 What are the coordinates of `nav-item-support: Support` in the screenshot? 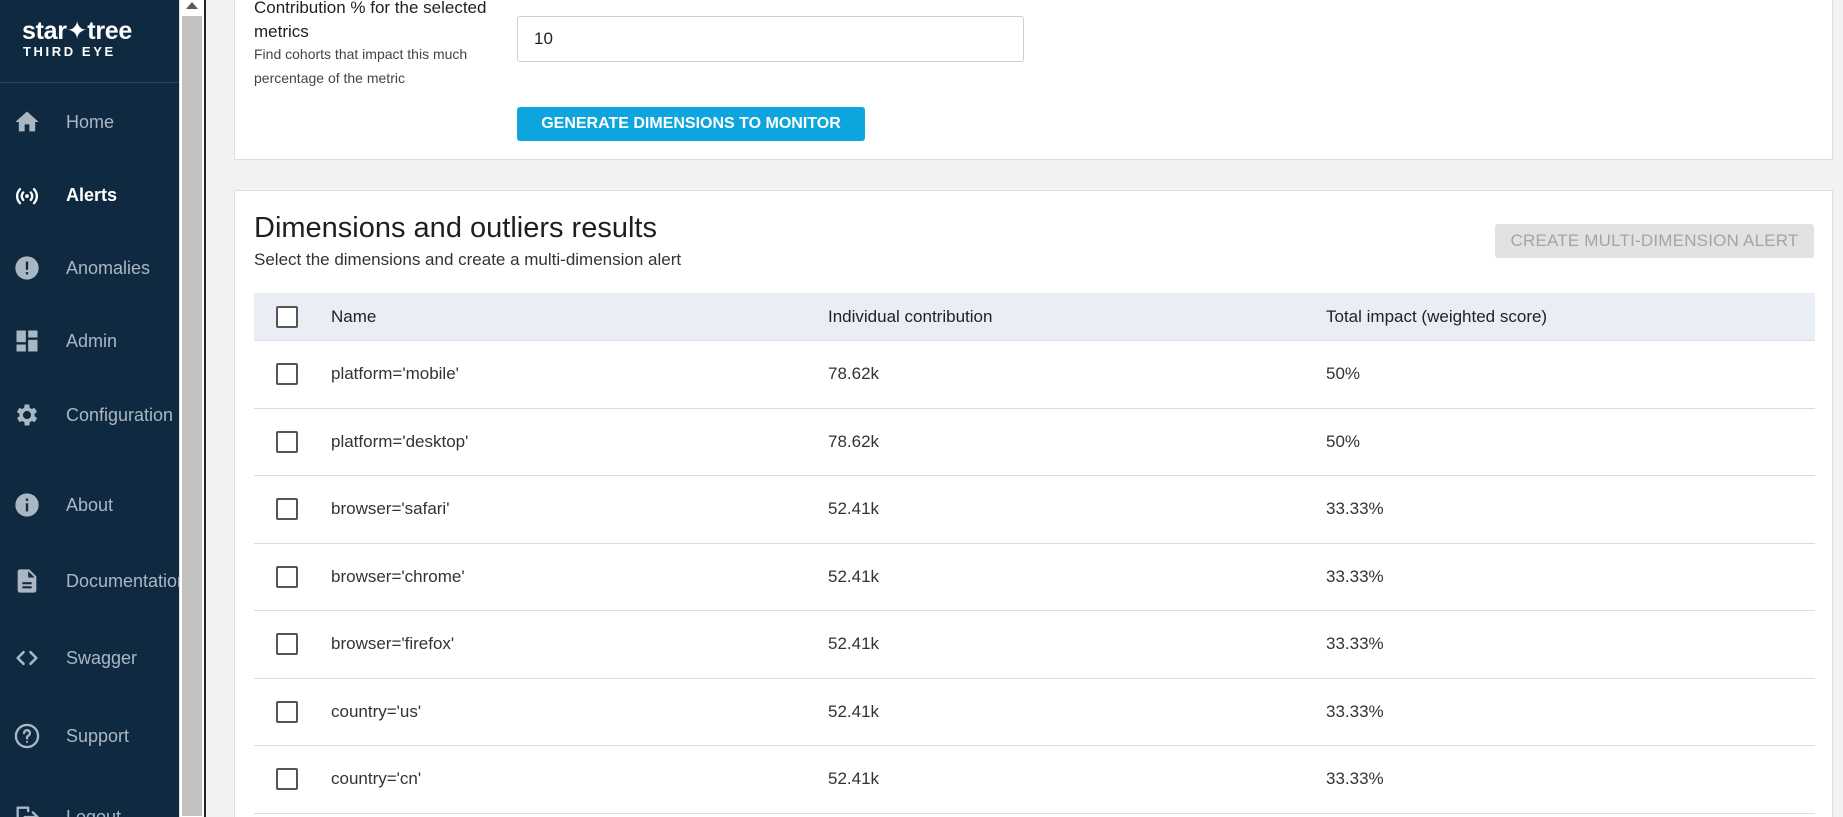 It's located at (90, 736).